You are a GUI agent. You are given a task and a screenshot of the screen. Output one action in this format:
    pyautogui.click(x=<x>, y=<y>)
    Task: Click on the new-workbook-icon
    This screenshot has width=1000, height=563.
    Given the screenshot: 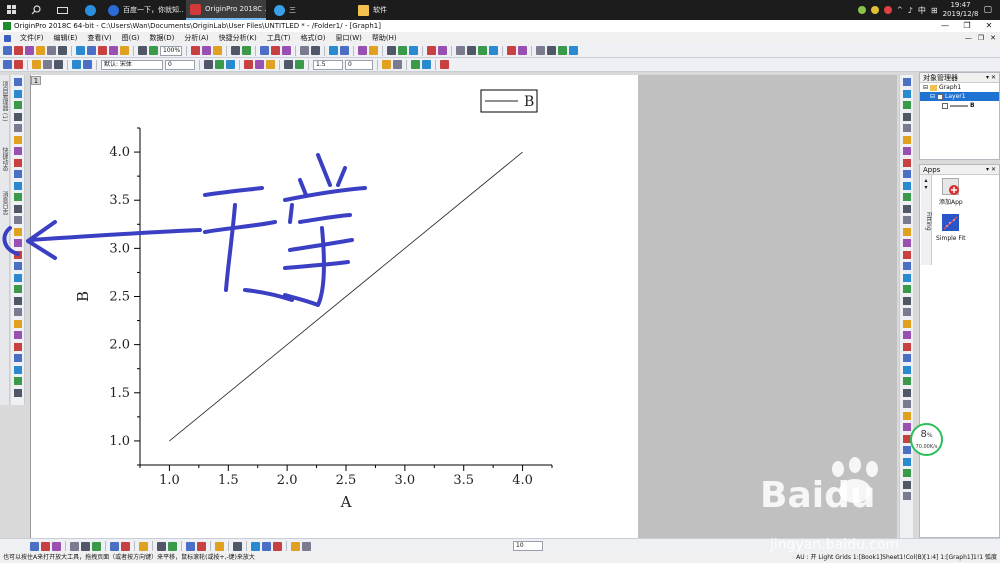 What is the action you would take?
    pyautogui.click(x=18, y=50)
    